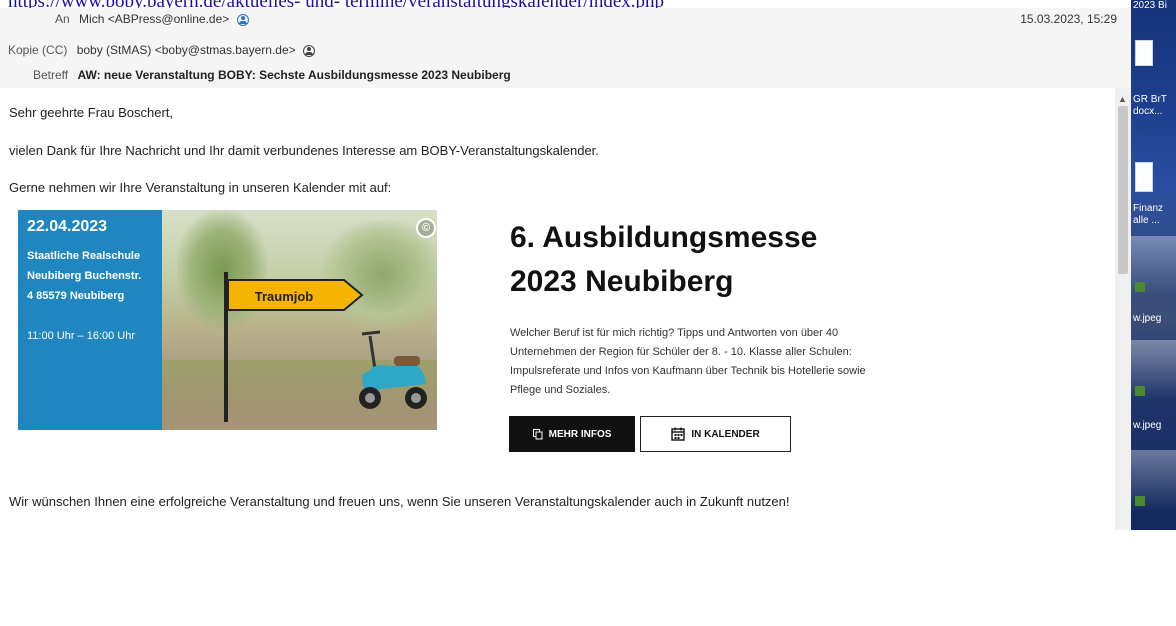 The width and height of the screenshot is (1176, 626). Describe the element at coordinates (1123, 309) in the screenshot. I see `vertical-scrollbar: ▲` at that location.